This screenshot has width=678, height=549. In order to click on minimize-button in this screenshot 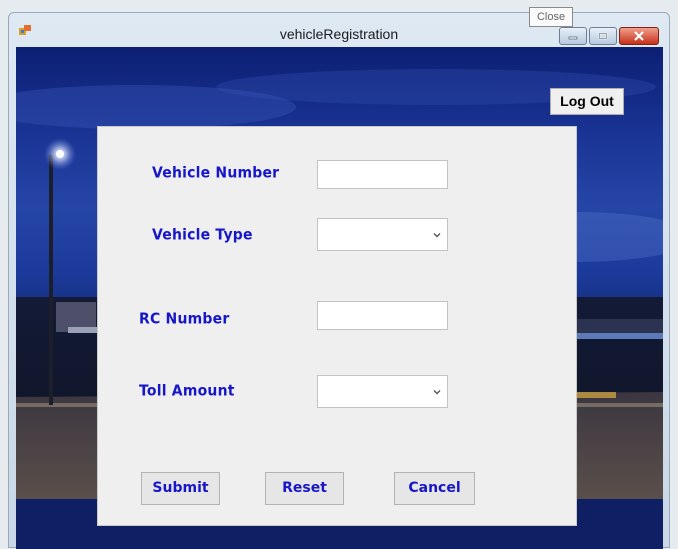, I will do `click(573, 36)`.